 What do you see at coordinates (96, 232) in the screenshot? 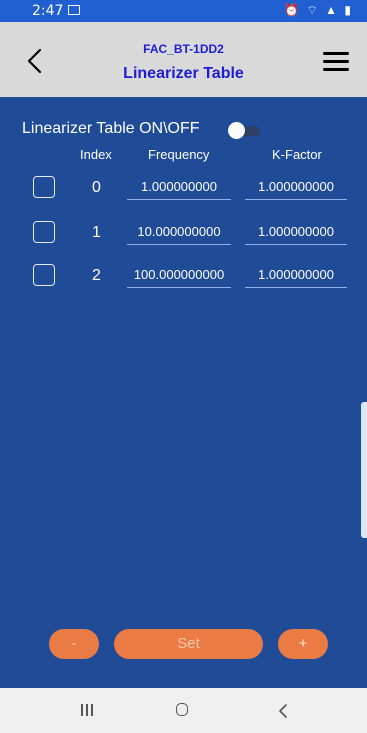
I see `row-index: 1` at bounding box center [96, 232].